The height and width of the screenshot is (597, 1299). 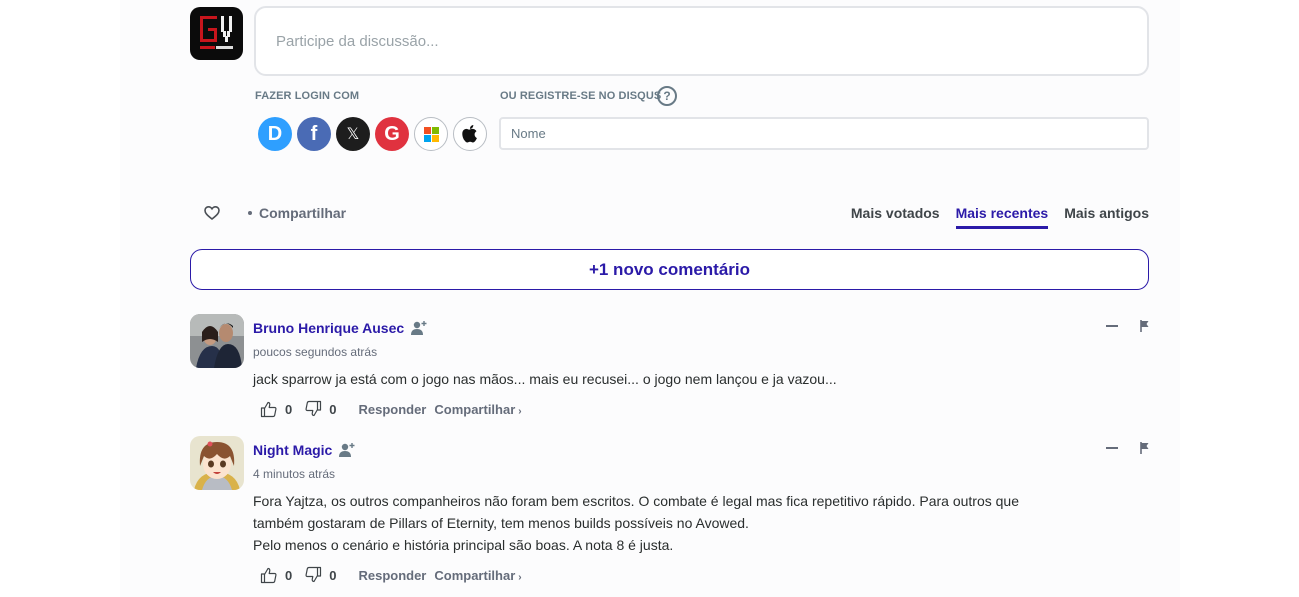 What do you see at coordinates (307, 96) in the screenshot?
I see `login-label: FAZER LOGIN COM` at bounding box center [307, 96].